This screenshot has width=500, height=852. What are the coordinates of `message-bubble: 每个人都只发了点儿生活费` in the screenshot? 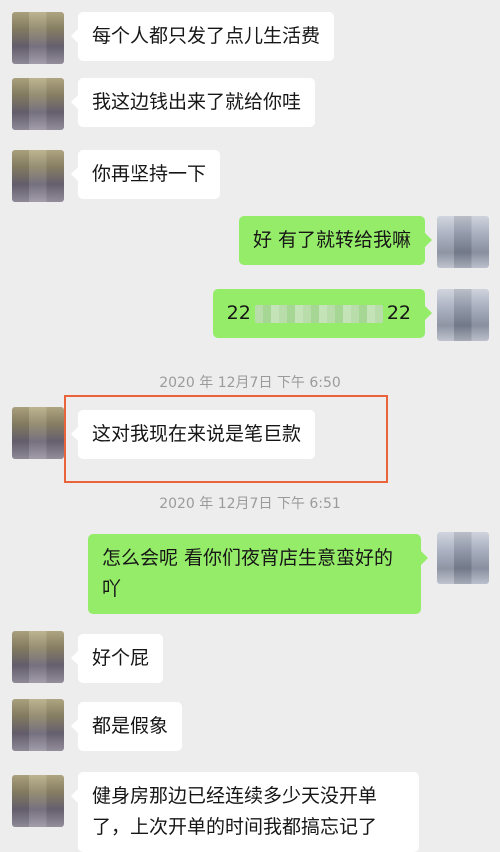 It's located at (202, 36).